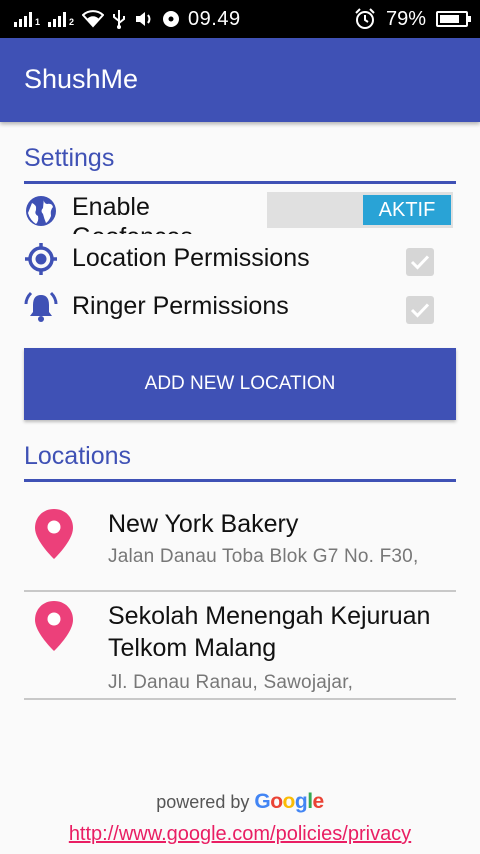 This screenshot has height=854, width=480. I want to click on status-right: 79%, so click(412, 19).